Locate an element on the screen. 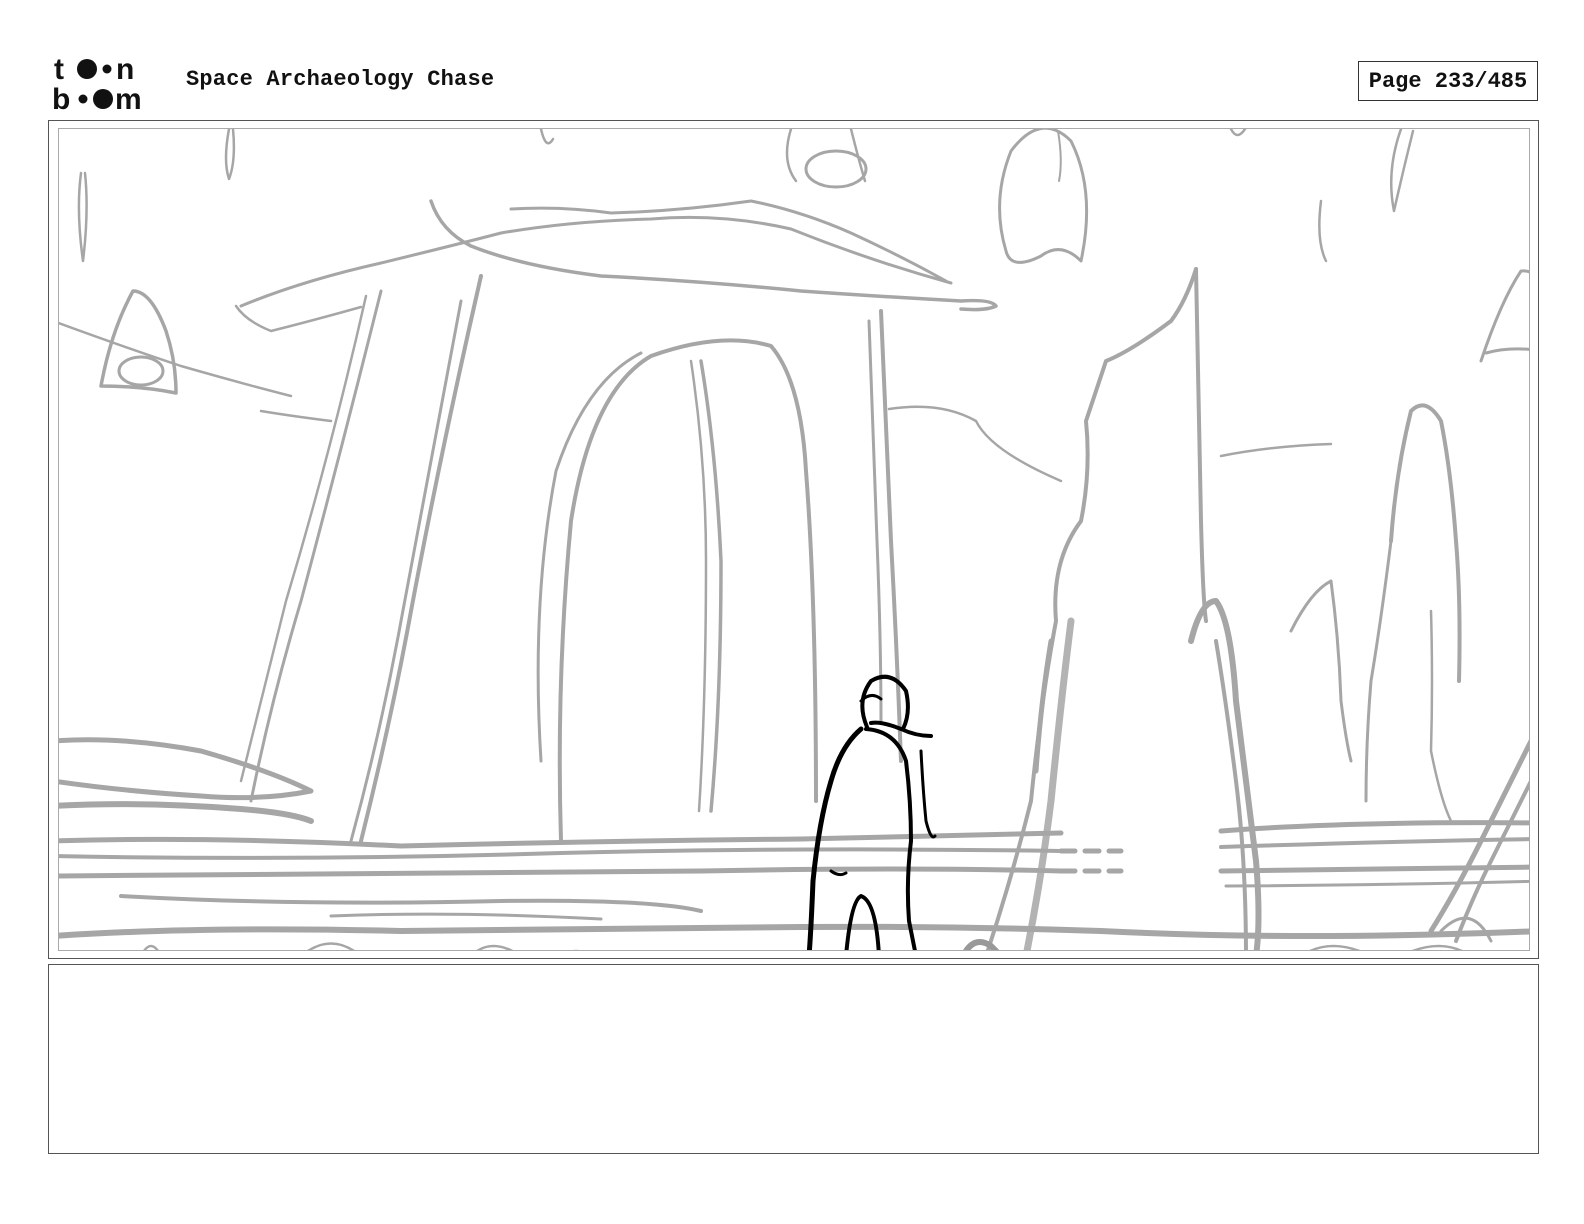 This screenshot has width=1584, height=1224. panel-notes-text is located at coordinates (793, 975).